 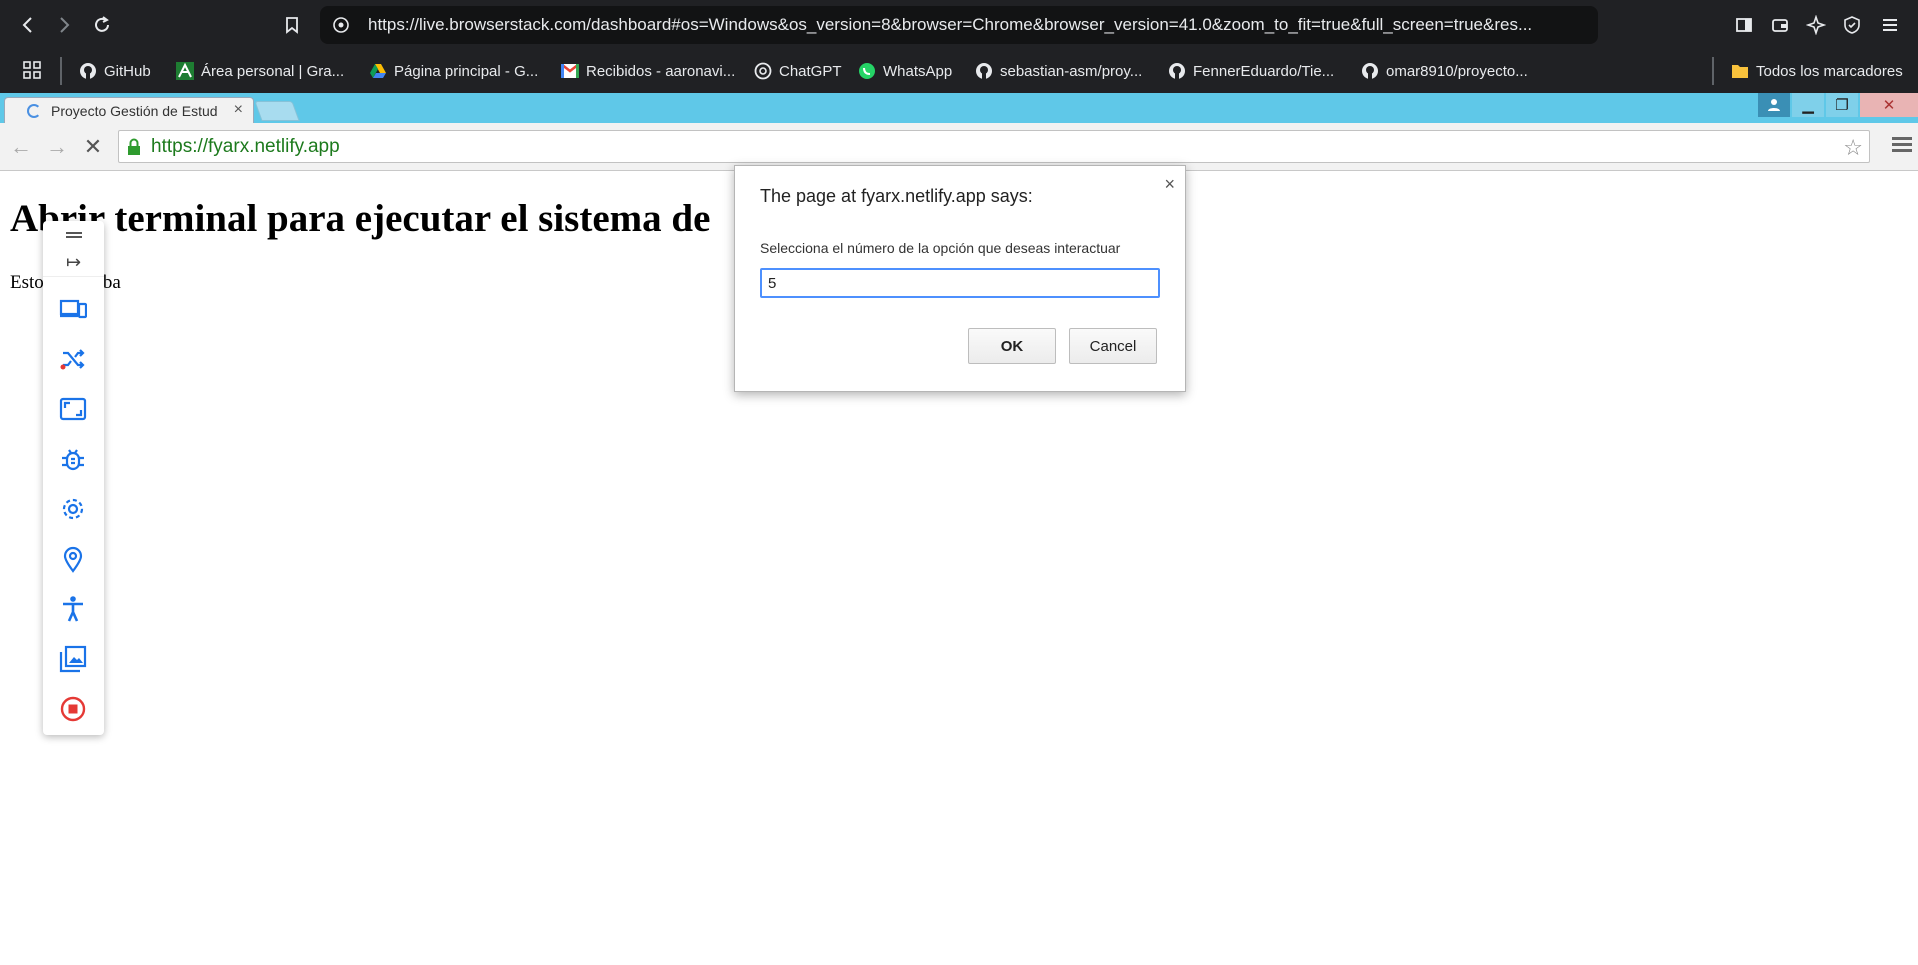 What do you see at coordinates (763, 71) in the screenshot?
I see `chatgpt-icon` at bounding box center [763, 71].